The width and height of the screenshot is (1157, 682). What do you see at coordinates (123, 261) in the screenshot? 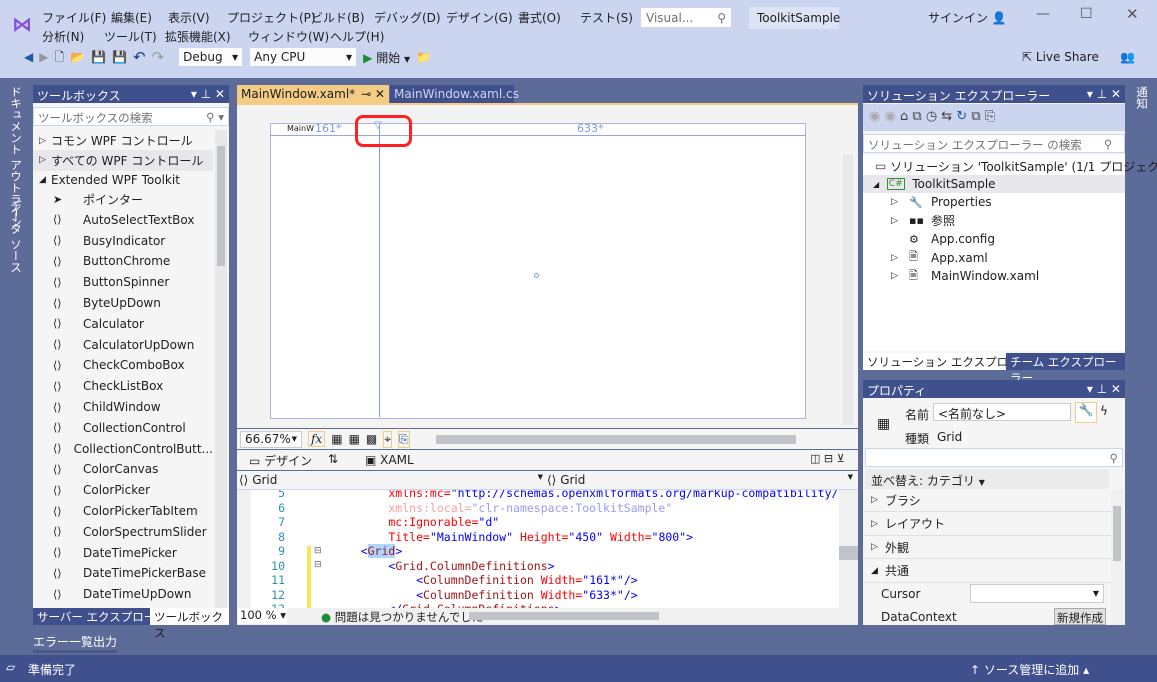
I see `toolbox-item: ⟨⟩ ButtonChrome` at bounding box center [123, 261].